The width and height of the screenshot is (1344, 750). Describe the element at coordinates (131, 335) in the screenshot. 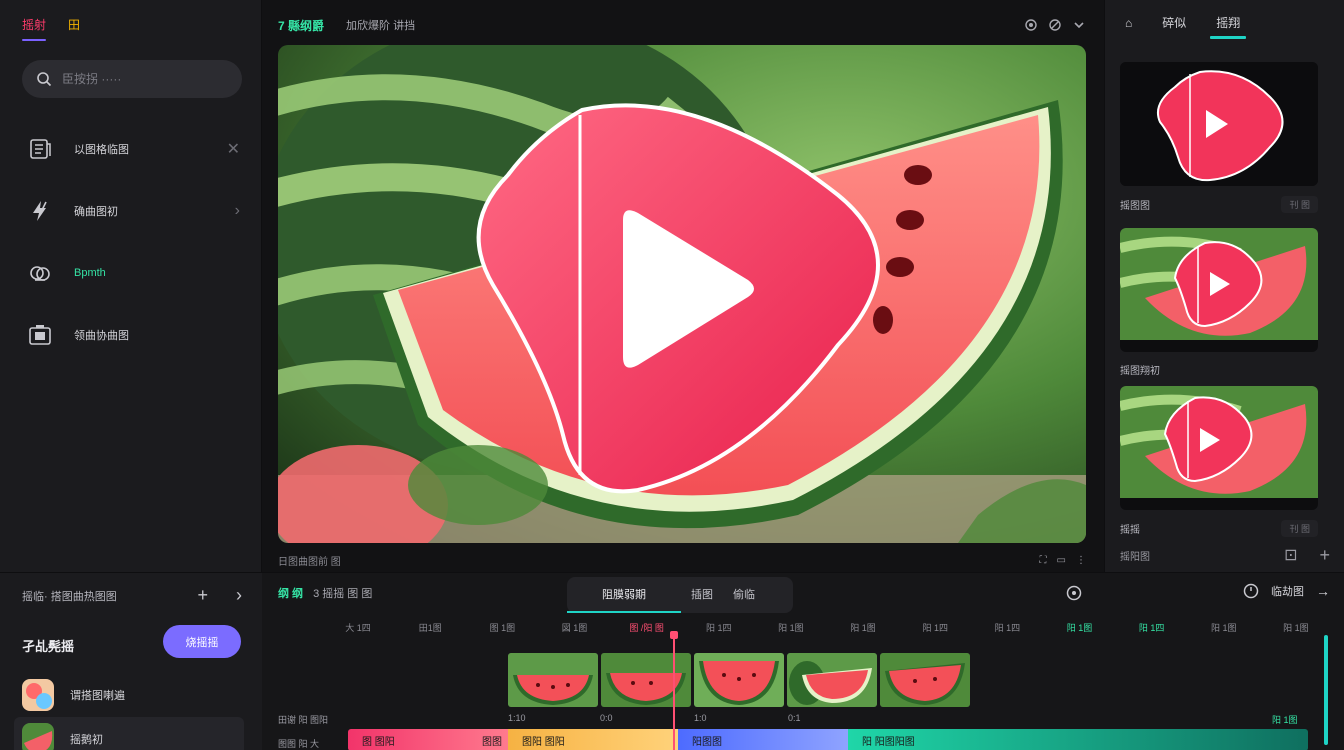

I see `menu-item-capture: 领曲协曲图` at that location.